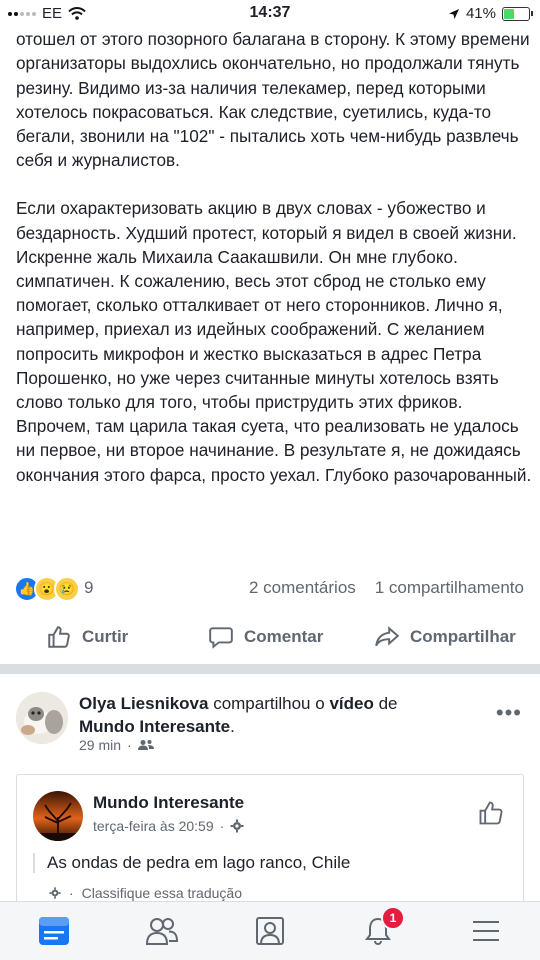 This screenshot has height=960, width=540. Describe the element at coordinates (284, 636) in the screenshot. I see `comment-label: Comentar` at that location.